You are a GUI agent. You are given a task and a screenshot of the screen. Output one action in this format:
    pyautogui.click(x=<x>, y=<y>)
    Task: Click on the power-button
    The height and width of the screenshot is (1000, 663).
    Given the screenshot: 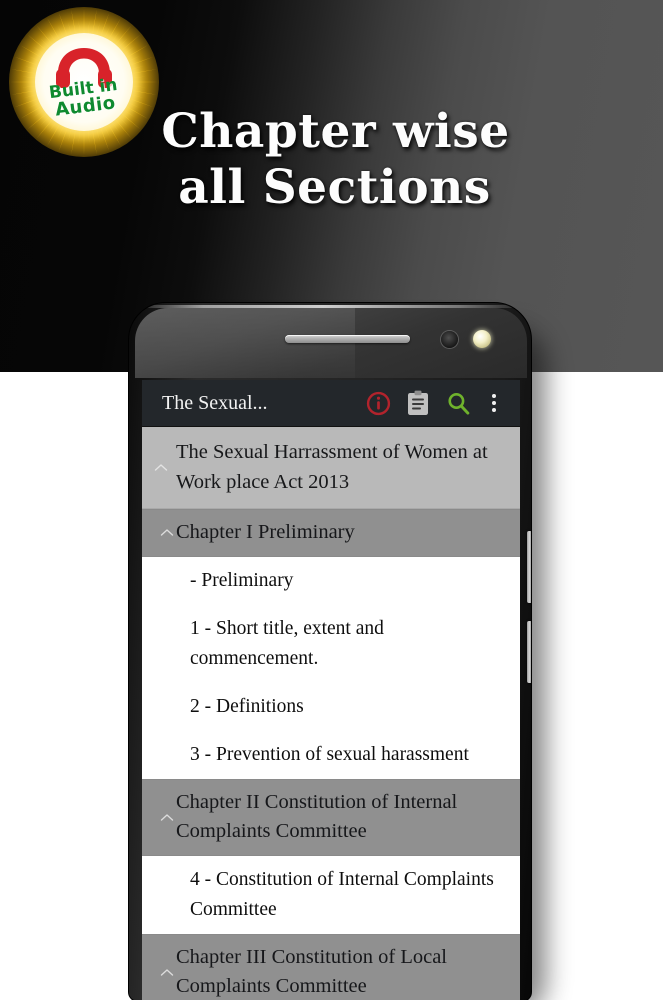 What is the action you would take?
    pyautogui.click(x=529, y=652)
    